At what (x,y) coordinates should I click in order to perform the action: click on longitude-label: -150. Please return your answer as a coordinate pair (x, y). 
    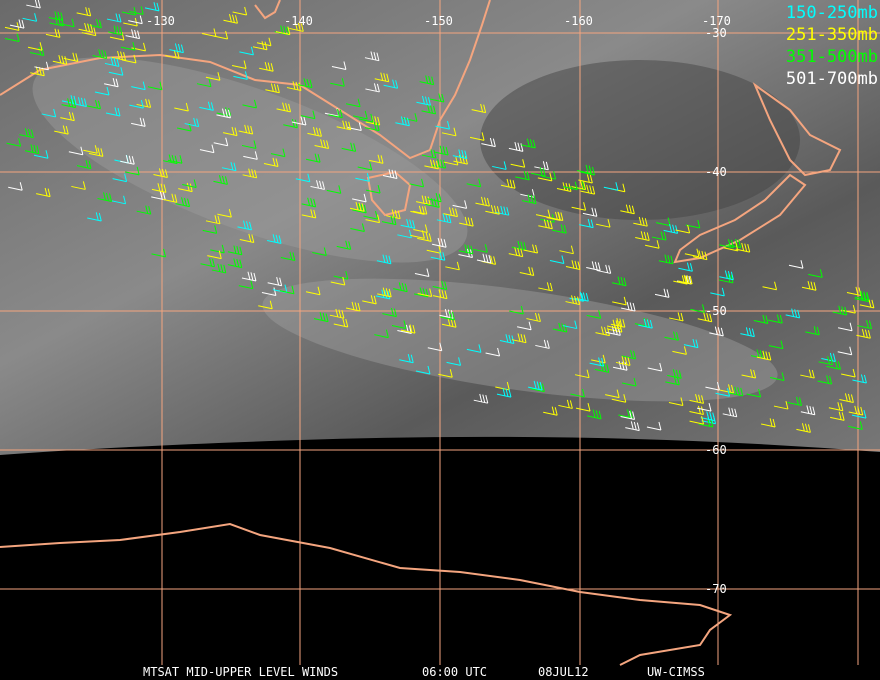
    Looking at the image, I should click on (438, 21).